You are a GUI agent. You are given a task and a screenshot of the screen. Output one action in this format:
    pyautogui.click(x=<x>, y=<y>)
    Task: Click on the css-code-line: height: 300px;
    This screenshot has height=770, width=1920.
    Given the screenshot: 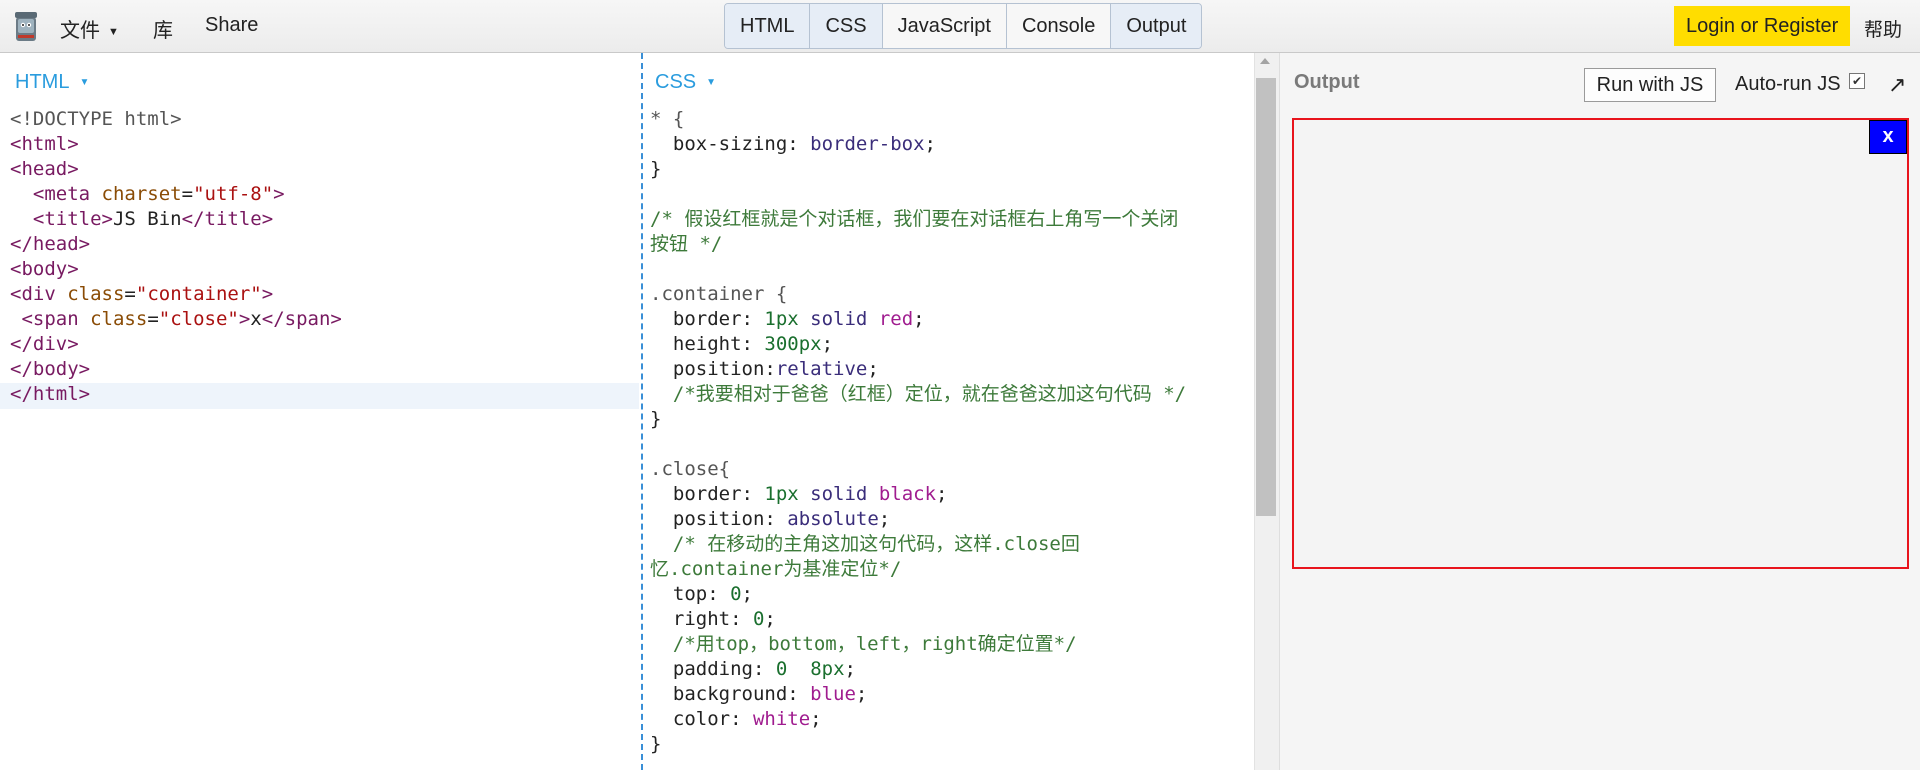 What is the action you would take?
    pyautogui.click(x=742, y=344)
    